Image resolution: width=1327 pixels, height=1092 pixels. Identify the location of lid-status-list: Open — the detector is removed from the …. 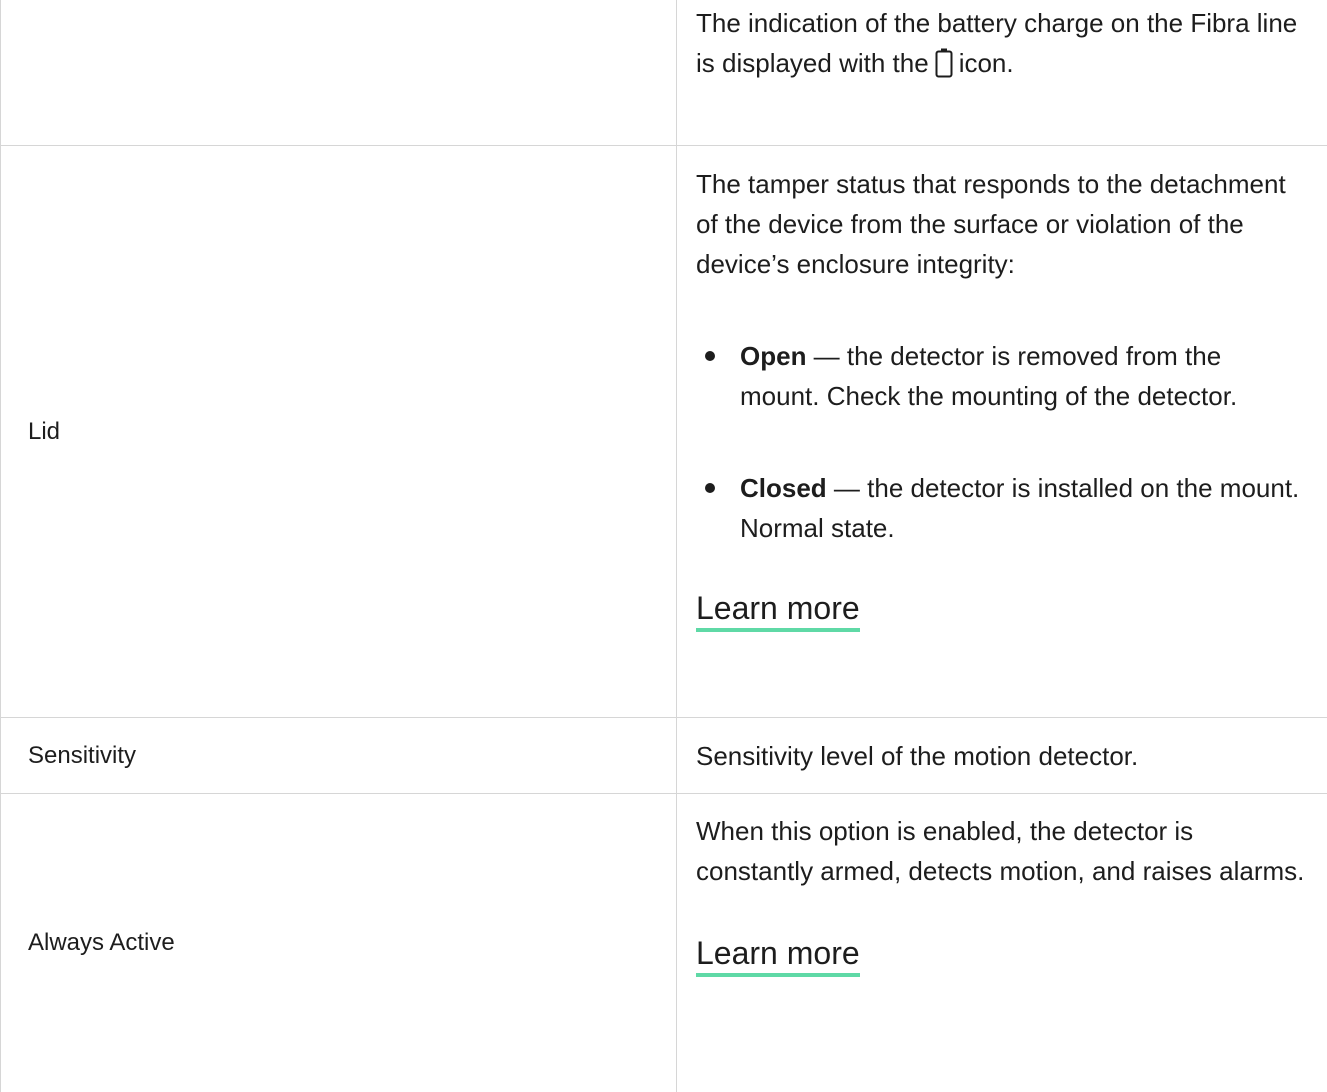
(1001, 442).